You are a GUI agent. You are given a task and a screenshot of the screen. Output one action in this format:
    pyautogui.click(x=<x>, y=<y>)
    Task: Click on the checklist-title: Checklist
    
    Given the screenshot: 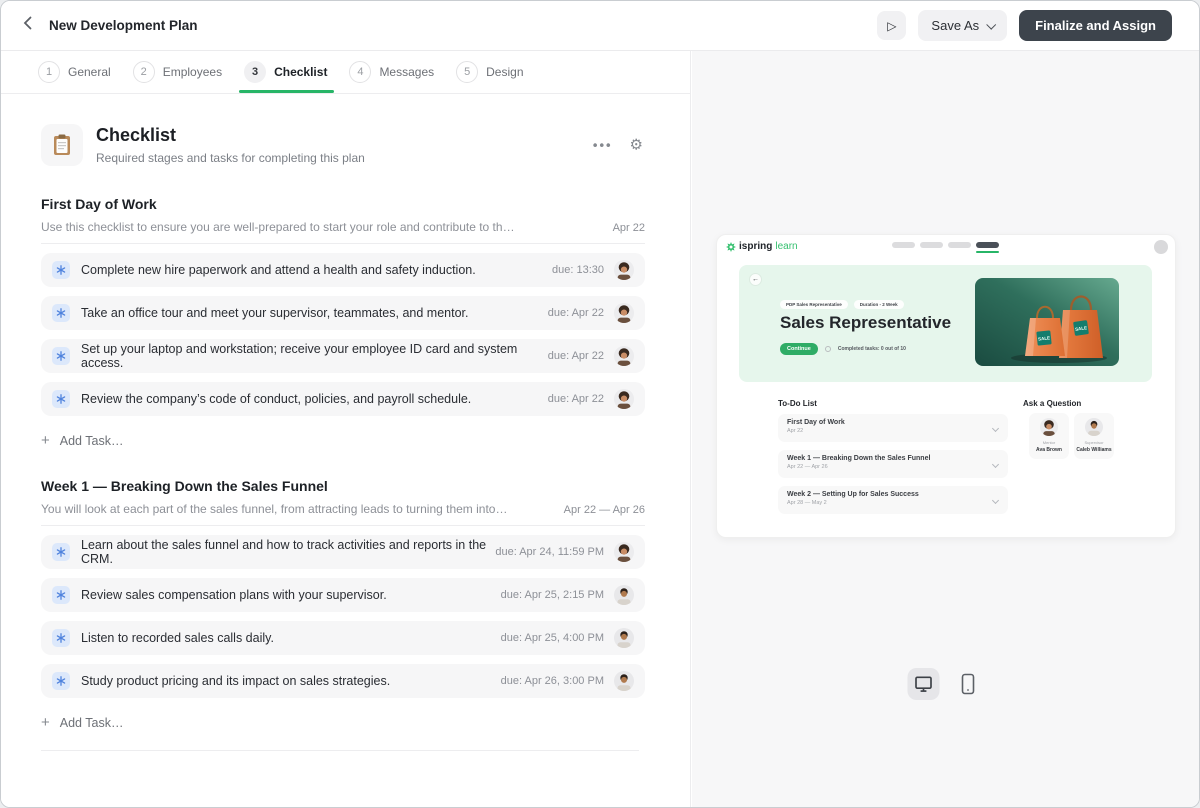 What is the action you would take?
    pyautogui.click(x=136, y=135)
    